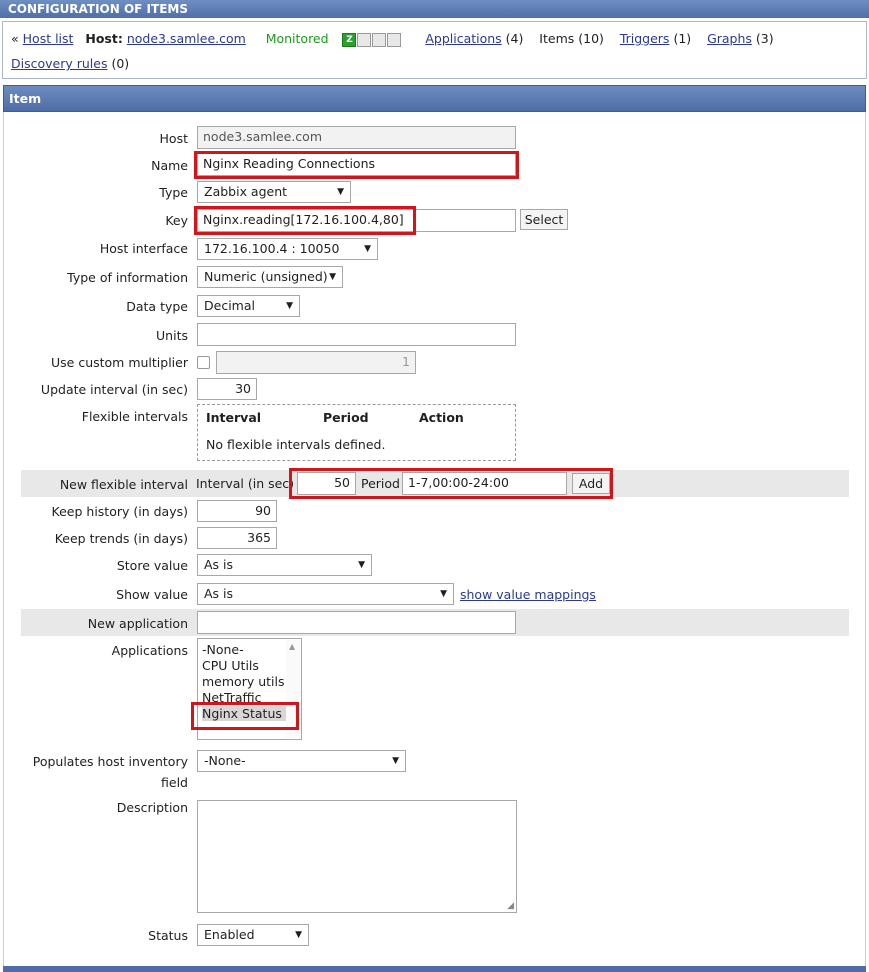  What do you see at coordinates (104, 38) in the screenshot?
I see `host-label: Host:` at bounding box center [104, 38].